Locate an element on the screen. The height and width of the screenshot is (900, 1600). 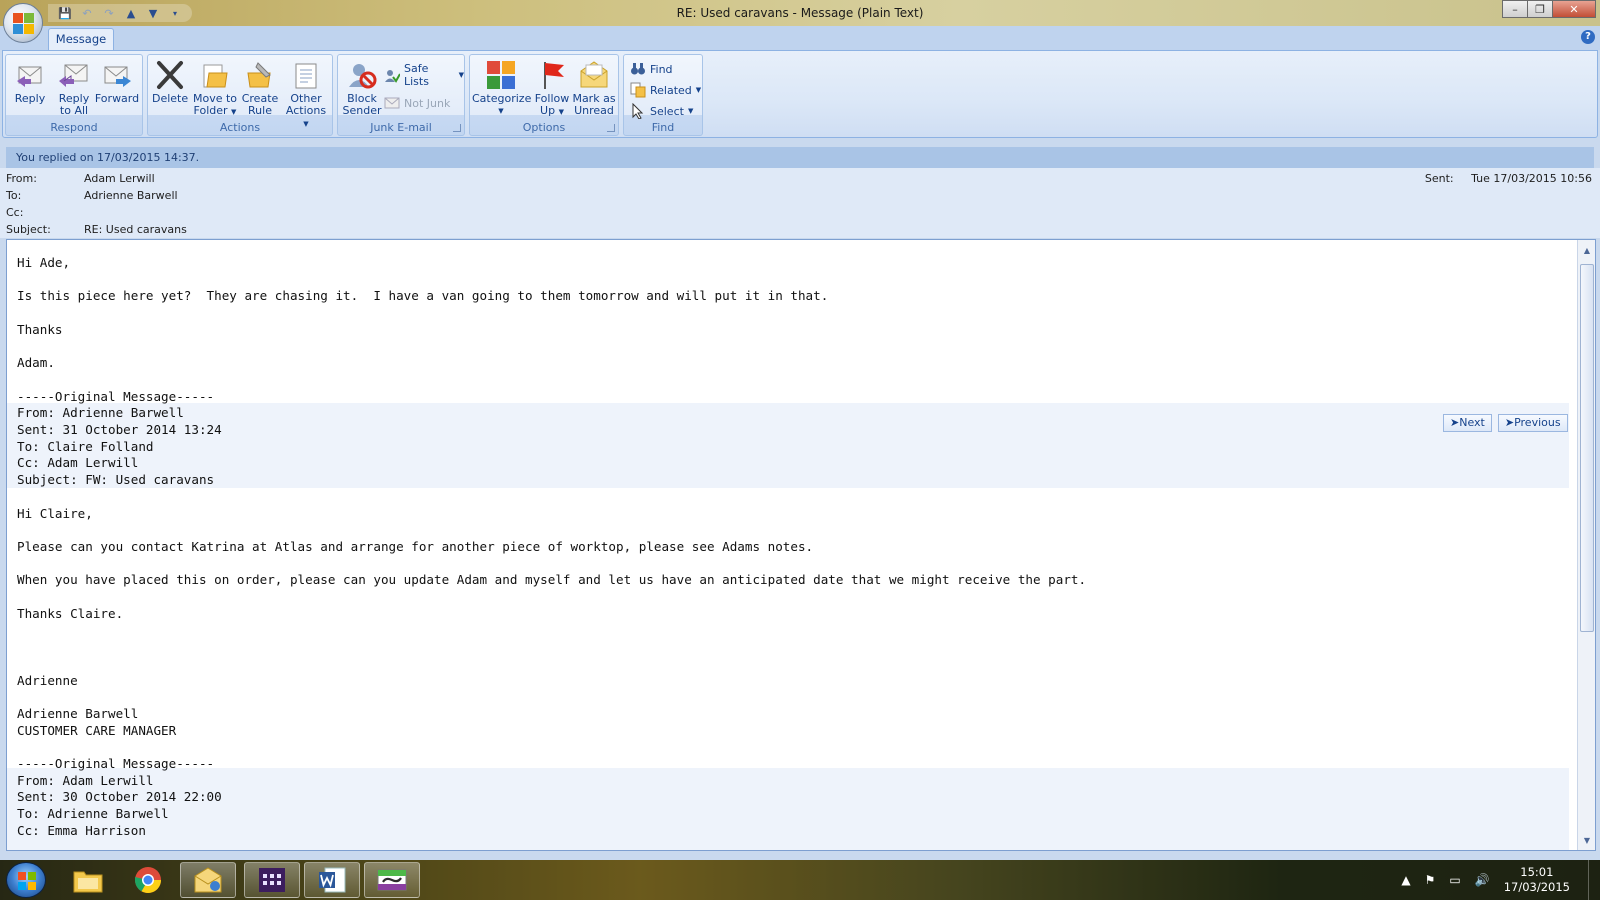
body-line: To: Adrienne Barwell is located at coordinates (93, 814).